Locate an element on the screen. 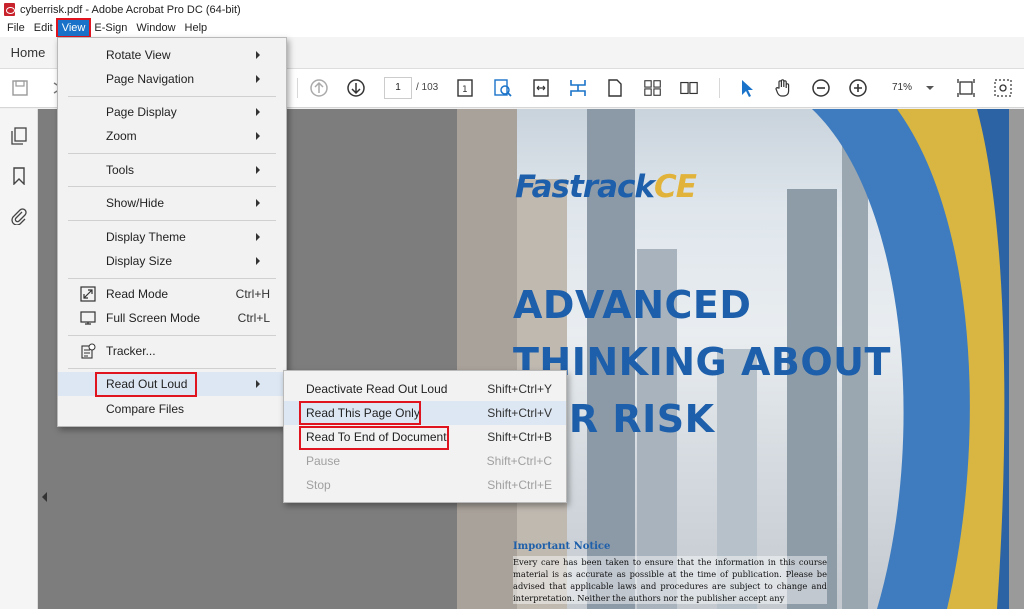 This screenshot has height=609, width=1024. single-page-icon is located at coordinates (615, 88).